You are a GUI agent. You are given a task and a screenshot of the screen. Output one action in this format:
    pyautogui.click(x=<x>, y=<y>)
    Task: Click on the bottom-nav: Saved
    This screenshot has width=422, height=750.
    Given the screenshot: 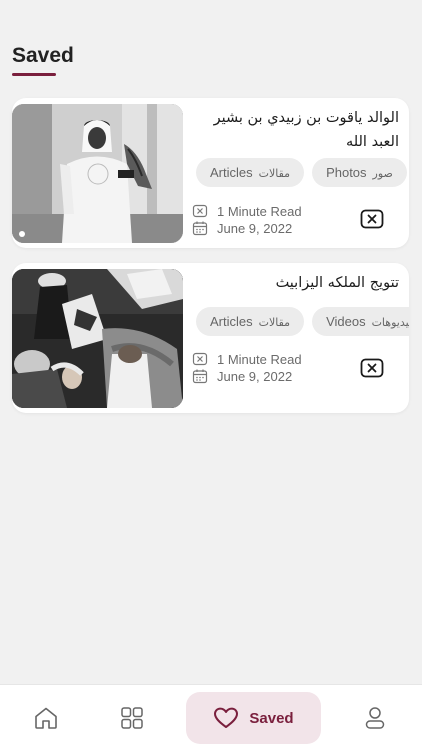 What is the action you would take?
    pyautogui.click(x=211, y=717)
    